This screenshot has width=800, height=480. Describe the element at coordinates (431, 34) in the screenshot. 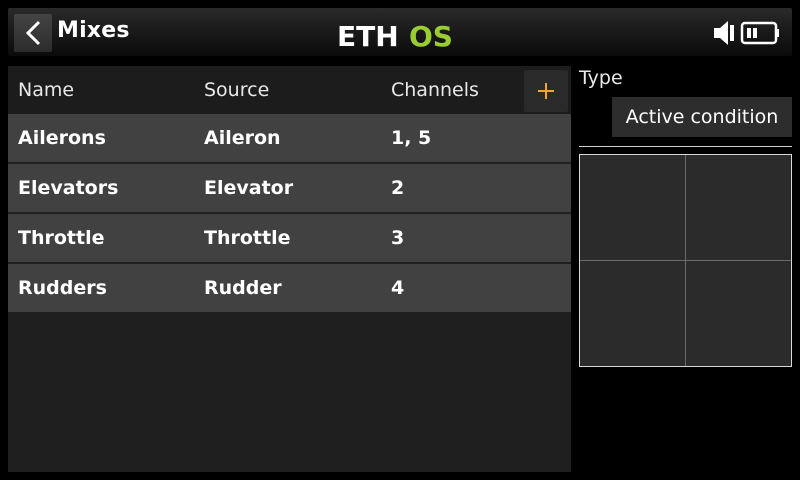

I see `logo-text-right: OS` at that location.